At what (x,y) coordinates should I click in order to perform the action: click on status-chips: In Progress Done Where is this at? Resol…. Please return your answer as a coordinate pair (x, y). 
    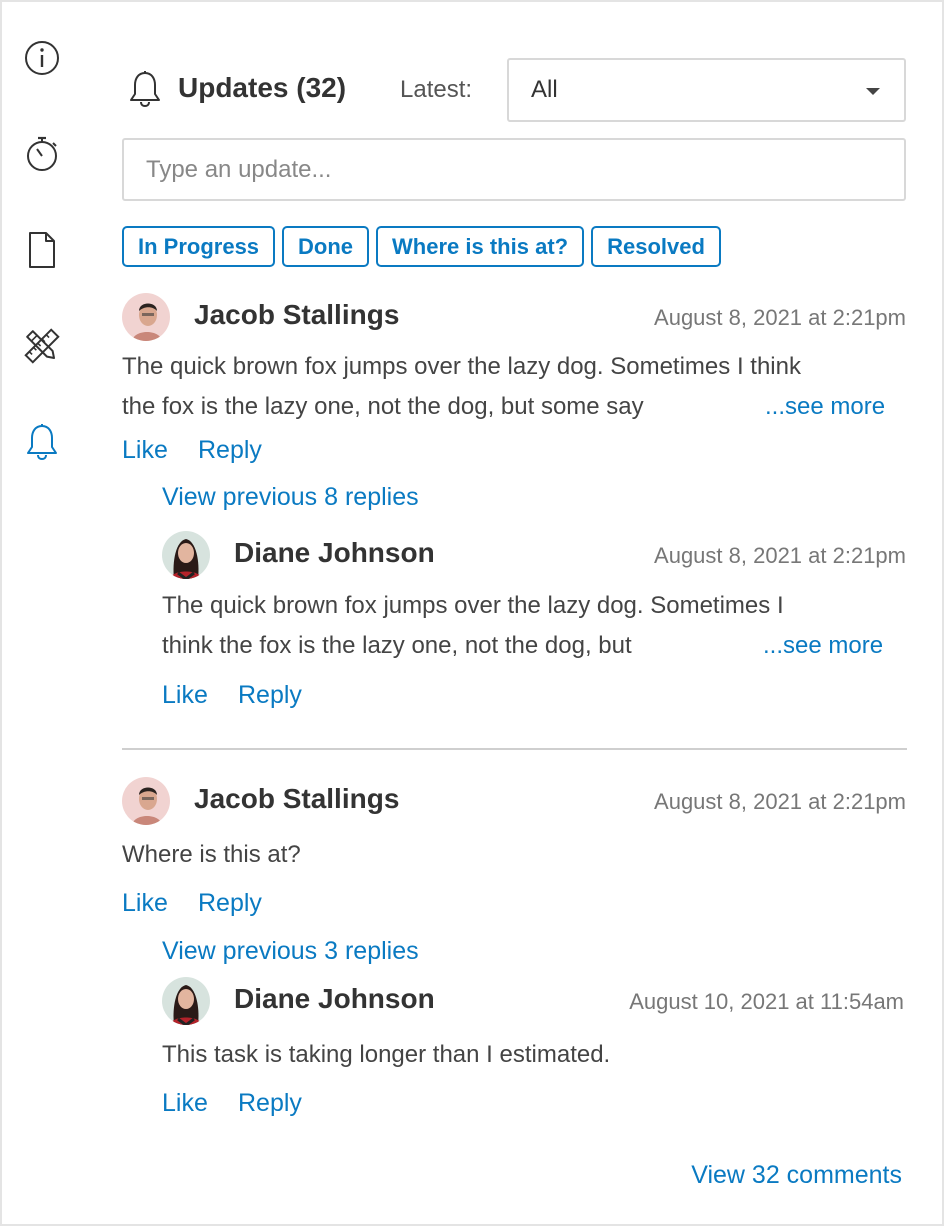
    Looking at the image, I should click on (421, 247).